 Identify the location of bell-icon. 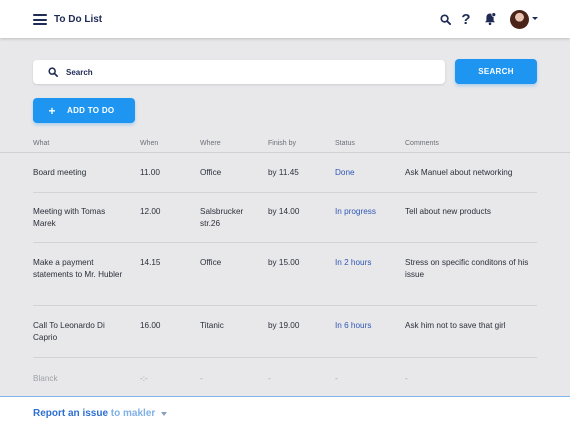
(490, 19).